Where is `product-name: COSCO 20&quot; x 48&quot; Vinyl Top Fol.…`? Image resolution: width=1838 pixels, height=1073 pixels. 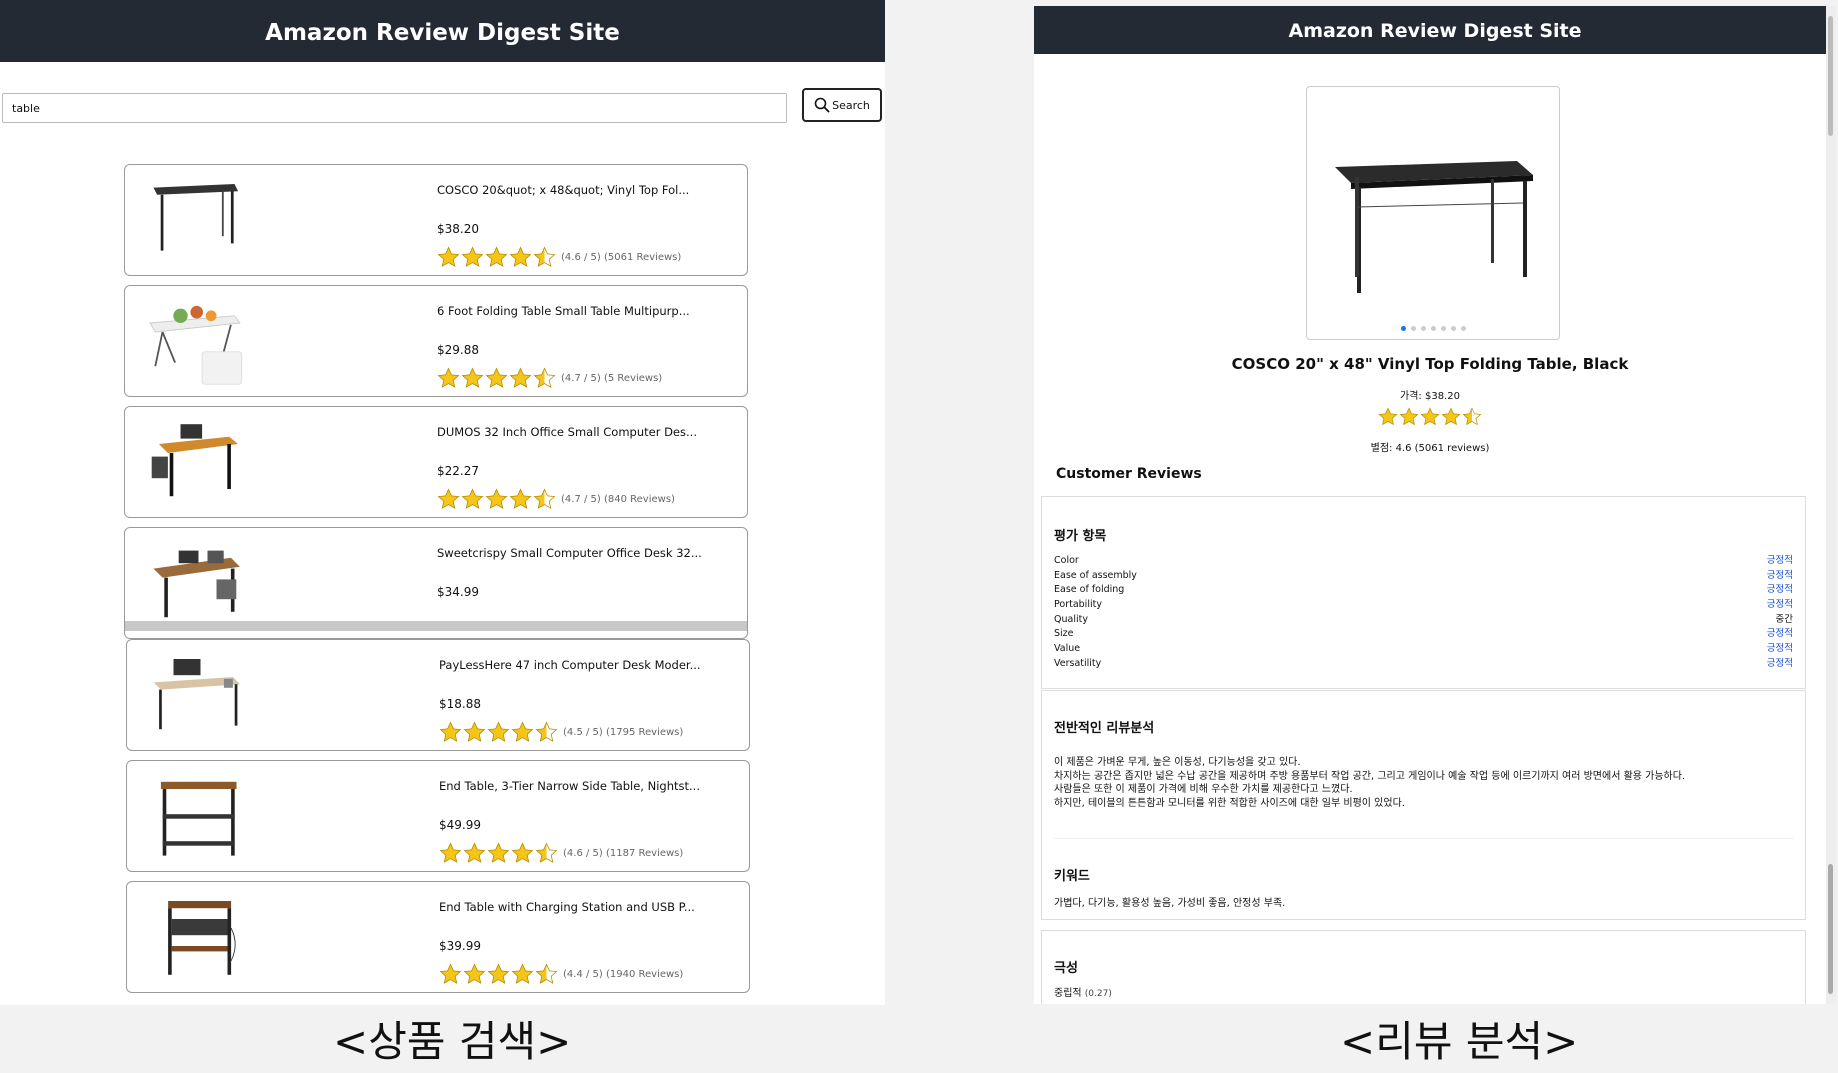
product-name: COSCO 20&quot; x 48&quot; Vinyl Top Fol.… is located at coordinates (563, 190).